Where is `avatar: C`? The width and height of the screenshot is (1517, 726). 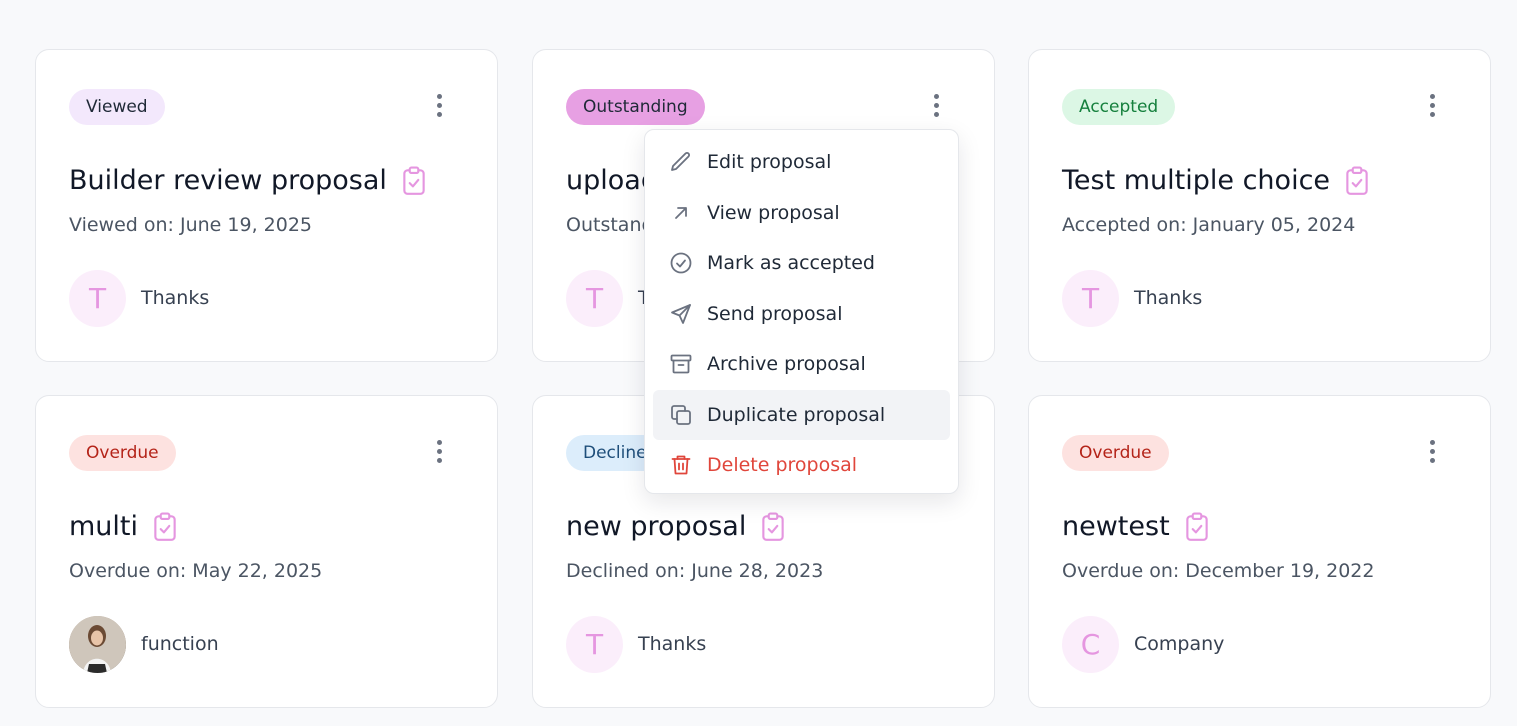 avatar: C is located at coordinates (1090, 644).